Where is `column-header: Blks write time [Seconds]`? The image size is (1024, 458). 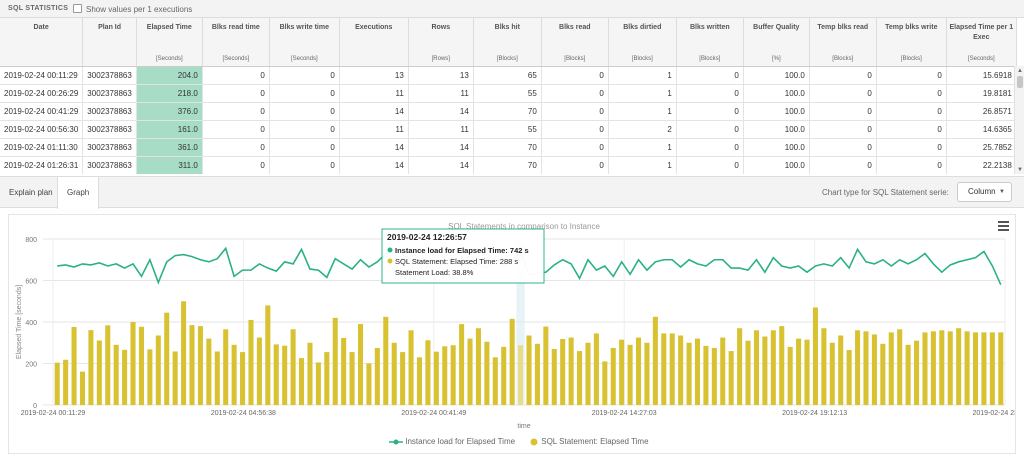
column-header: Blks write time [Seconds] is located at coordinates (304, 42).